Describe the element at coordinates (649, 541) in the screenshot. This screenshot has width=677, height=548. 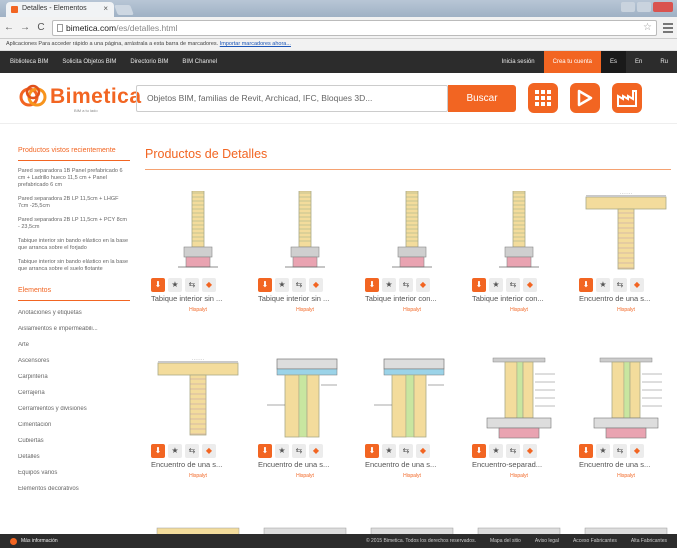
I see `footer-link-signup: Alta Fabricantes` at that location.